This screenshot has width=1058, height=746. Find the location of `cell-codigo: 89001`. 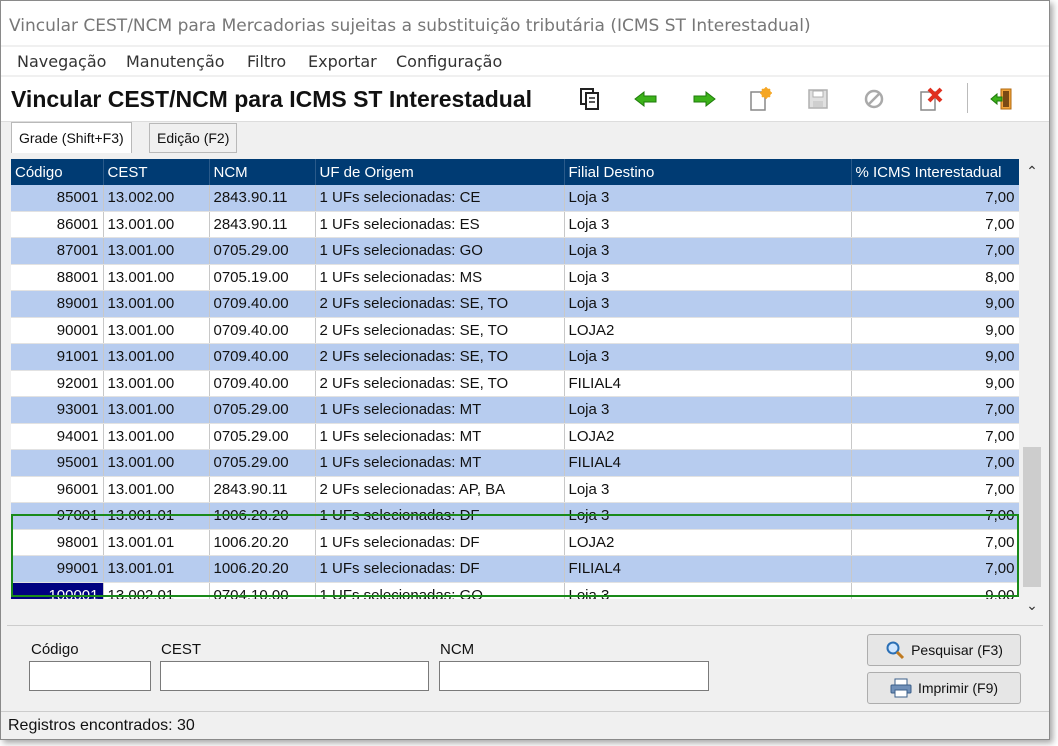

cell-codigo: 89001 is located at coordinates (57, 304).